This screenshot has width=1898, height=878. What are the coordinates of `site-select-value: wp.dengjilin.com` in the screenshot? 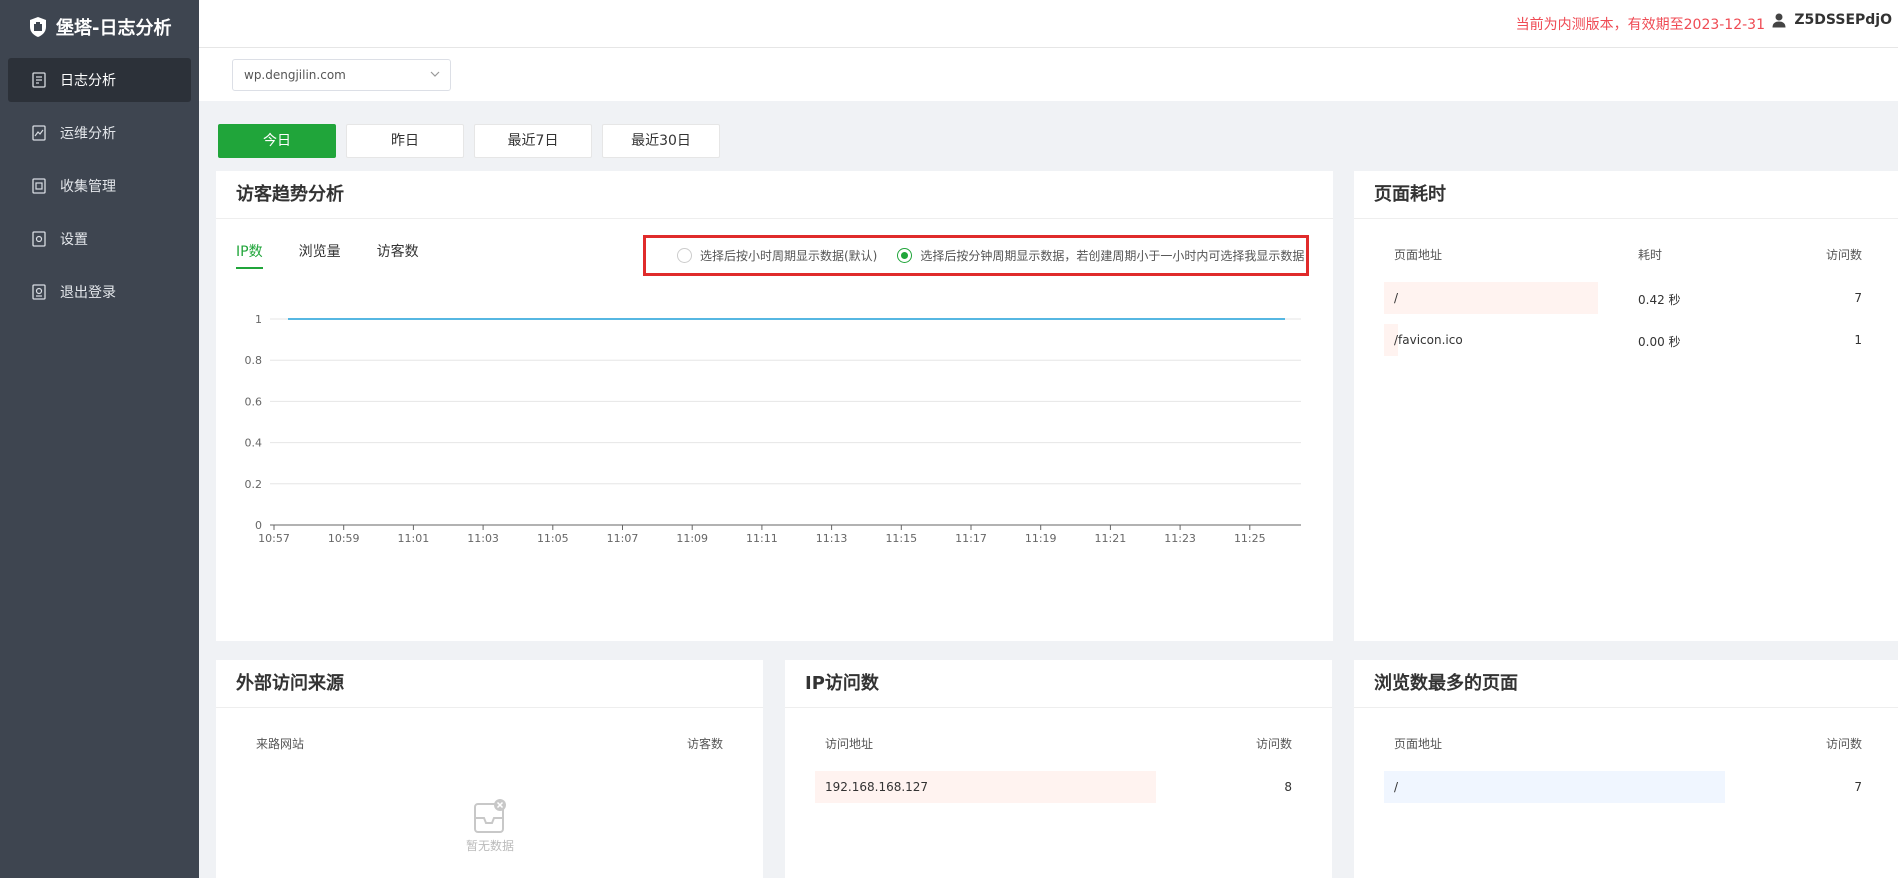 It's located at (295, 75).